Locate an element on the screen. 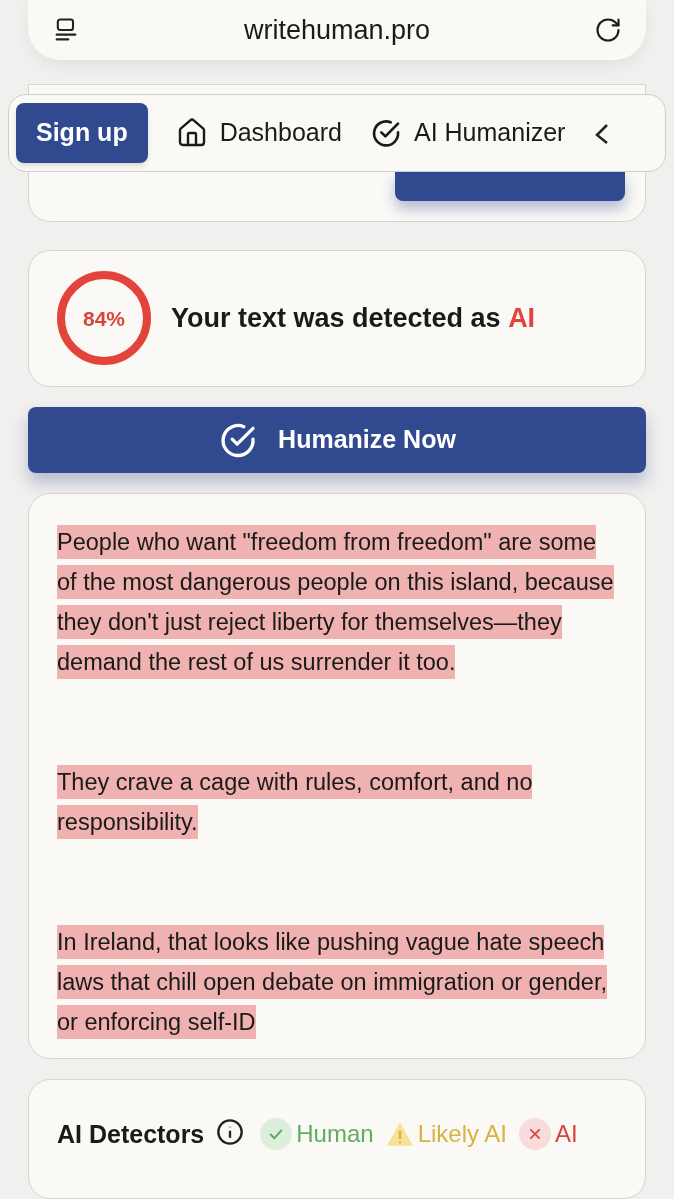  signup-button: Sign up is located at coordinates (82, 132).